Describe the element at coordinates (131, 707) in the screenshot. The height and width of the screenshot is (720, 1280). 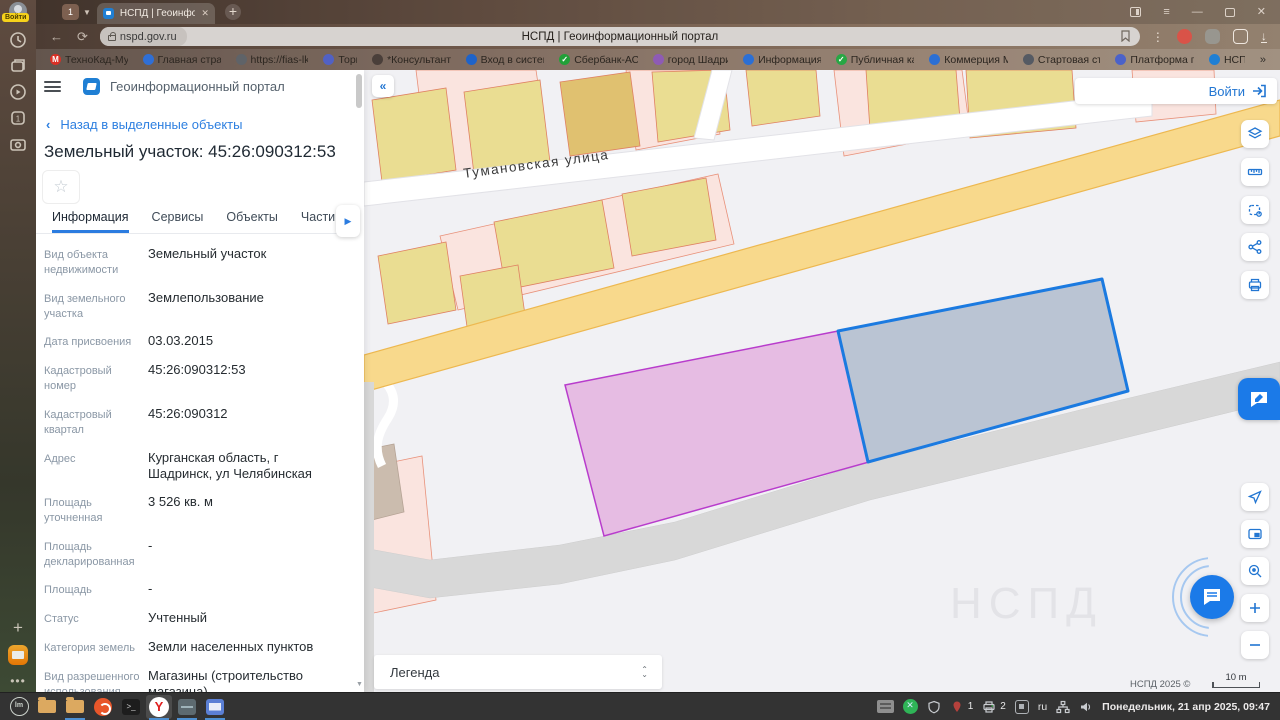
I see `taskbar-terminal: >_` at that location.